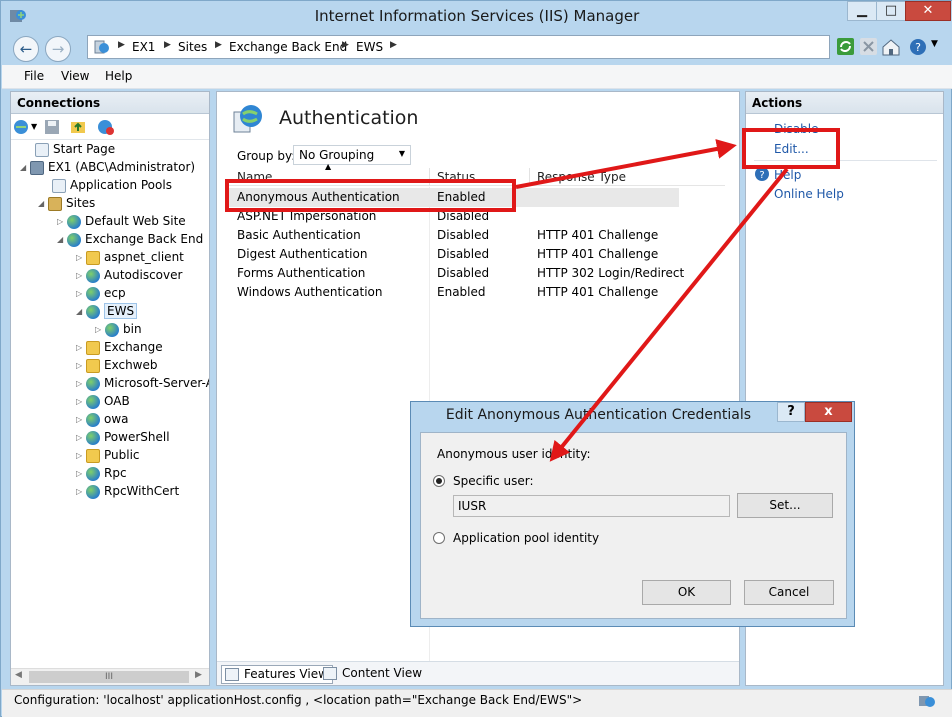  I want to click on annotation-arrows, so click(652, 300).